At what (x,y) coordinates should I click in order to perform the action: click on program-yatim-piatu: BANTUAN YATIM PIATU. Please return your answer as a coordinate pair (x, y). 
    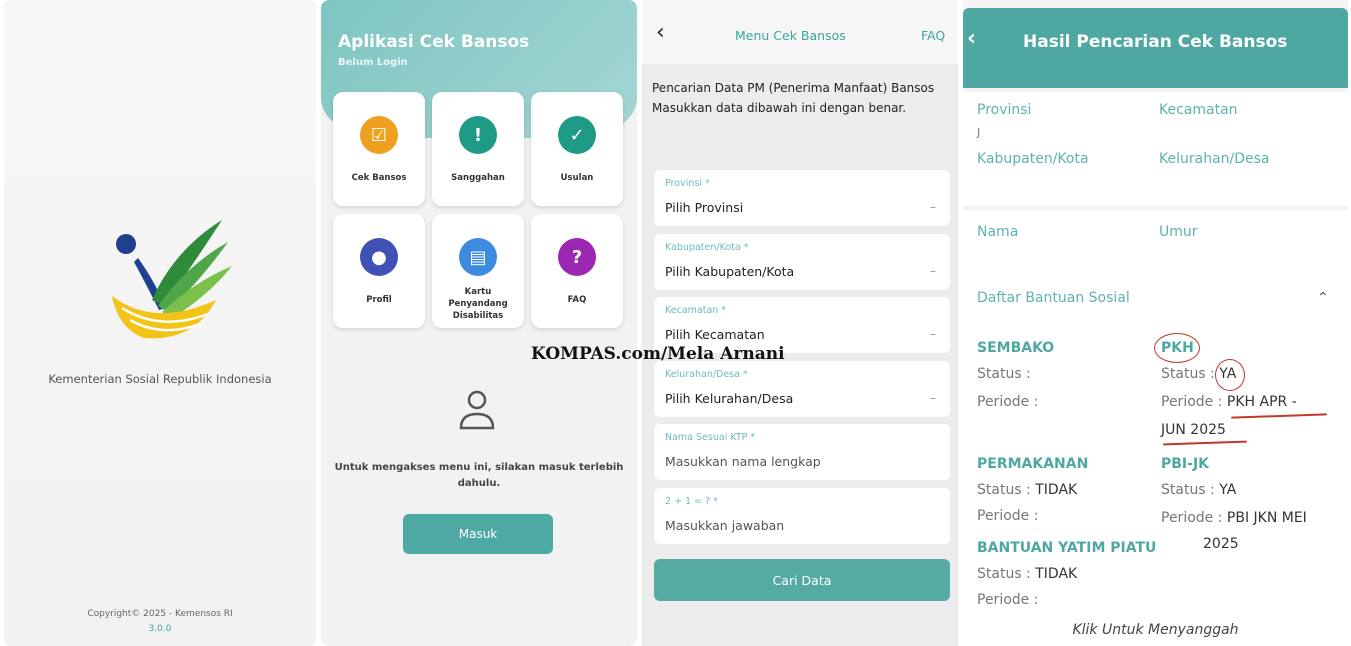
    Looking at the image, I should click on (1067, 548).